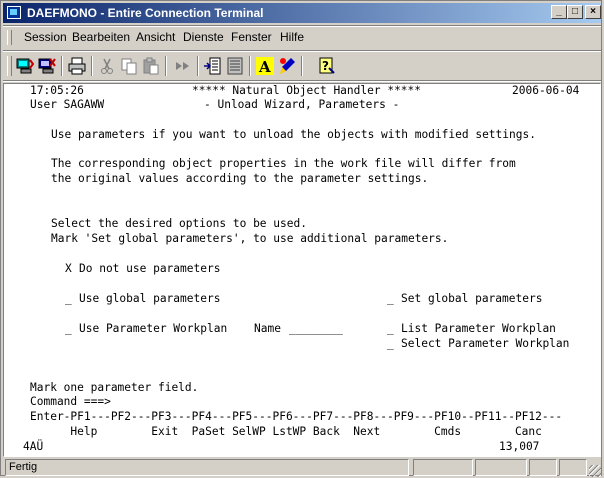 Image resolution: width=604 pixels, height=478 pixels. Describe the element at coordinates (179, 223) in the screenshot. I see `instruction-line-1: Select the desired options to be used.` at that location.